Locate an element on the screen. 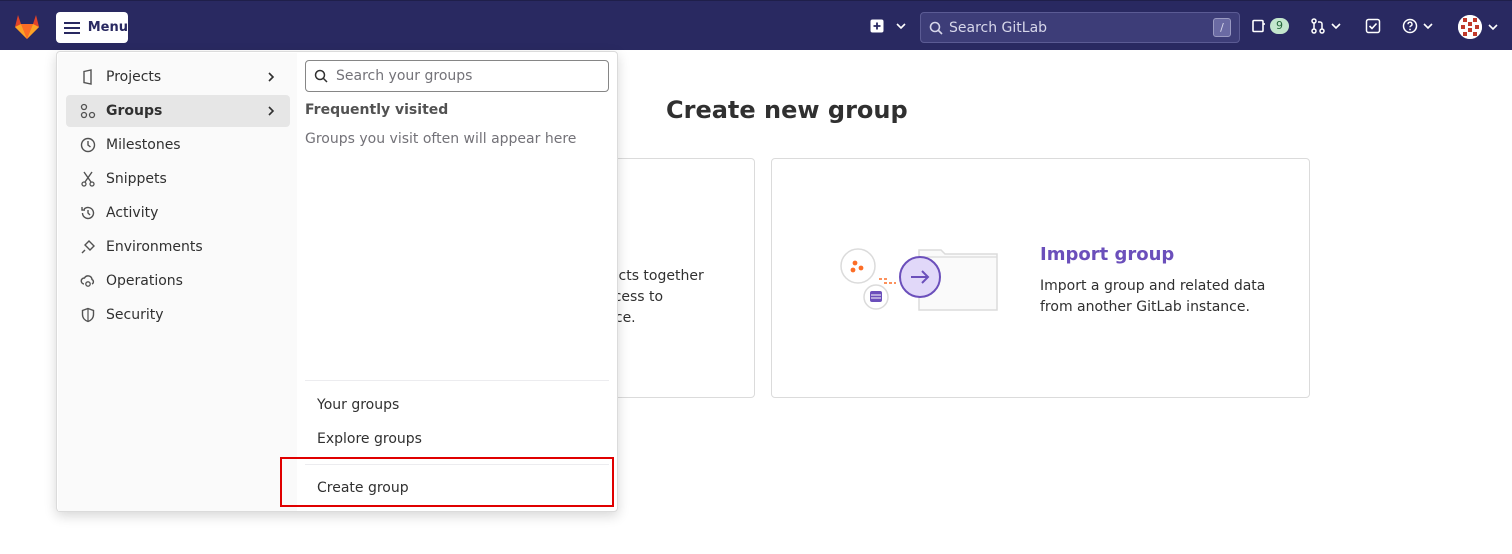 This screenshot has height=554, width=1512. issues-icon is located at coordinates (1258, 26).